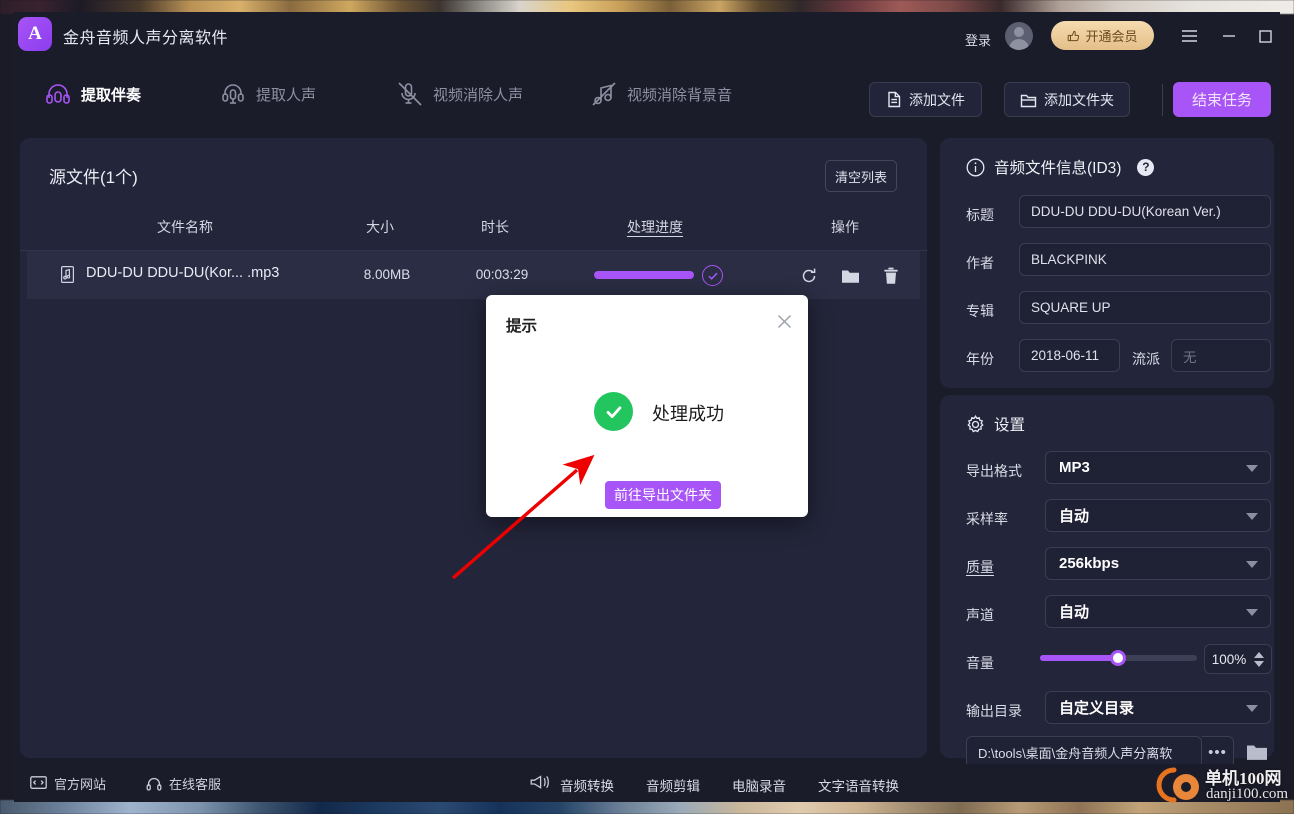 The width and height of the screenshot is (1294, 814). What do you see at coordinates (894, 99) in the screenshot?
I see `document-icon` at bounding box center [894, 99].